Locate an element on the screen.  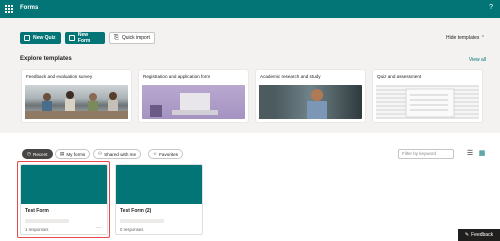
tab-label: Favorites is located at coordinates (169, 154).